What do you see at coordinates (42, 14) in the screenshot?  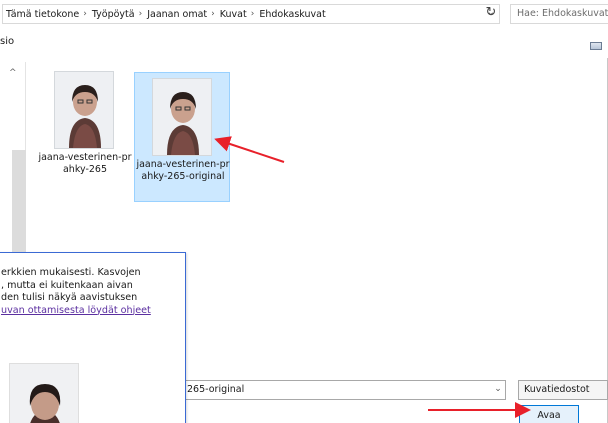 I see `breadcrumb-this-pc: Tämä tietokone` at bounding box center [42, 14].